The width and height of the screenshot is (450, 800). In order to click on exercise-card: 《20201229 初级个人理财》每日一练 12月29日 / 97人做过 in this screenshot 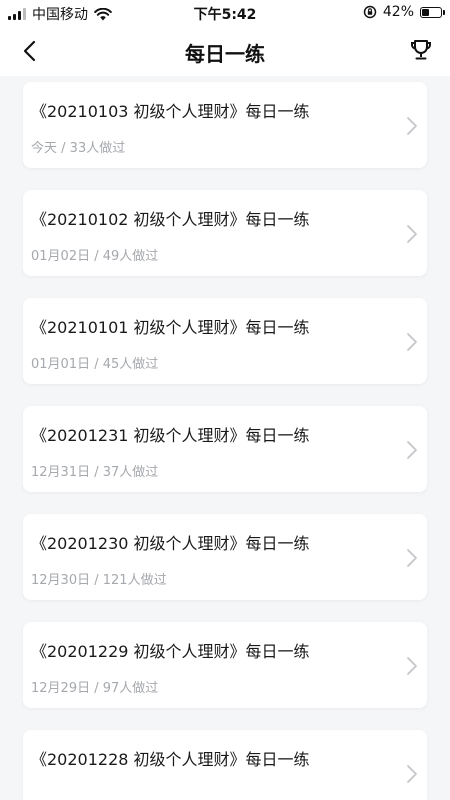, I will do `click(225, 665)`.